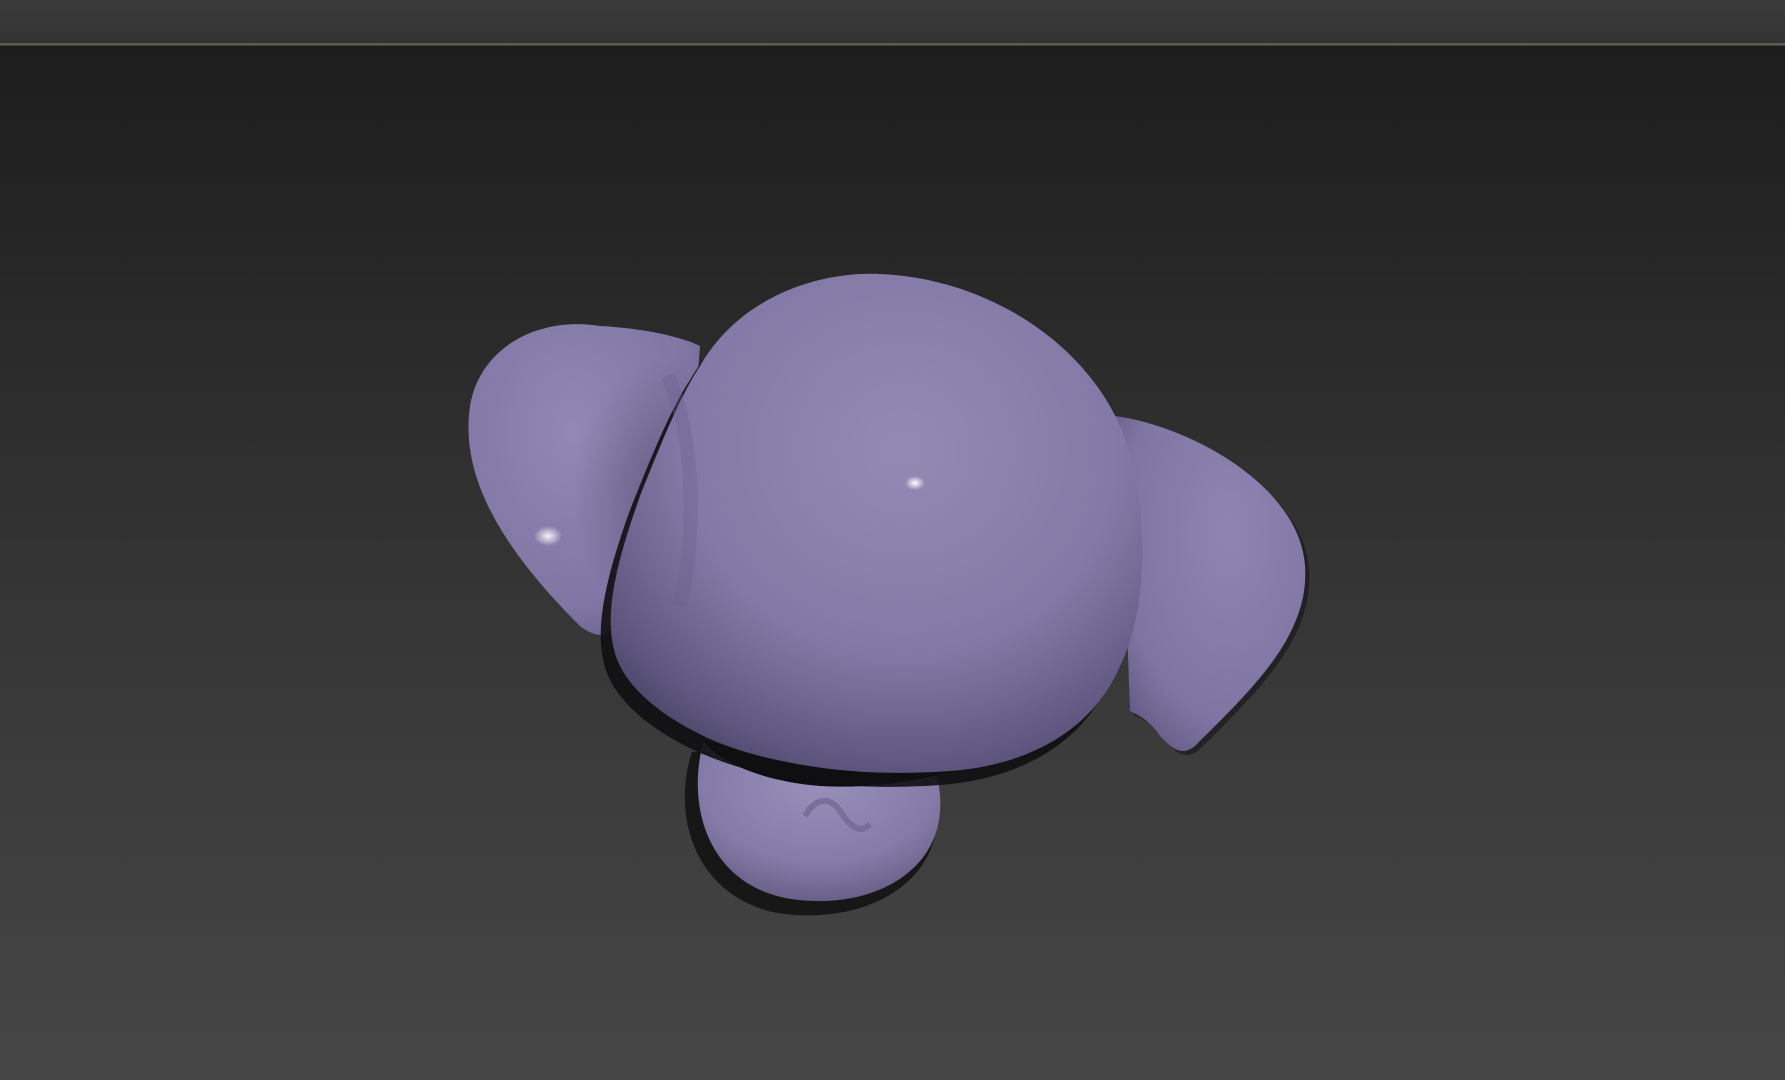 The width and height of the screenshot is (1785, 1080). What do you see at coordinates (1212, 586) in the screenshot?
I see `elephant-right-ear` at bounding box center [1212, 586].